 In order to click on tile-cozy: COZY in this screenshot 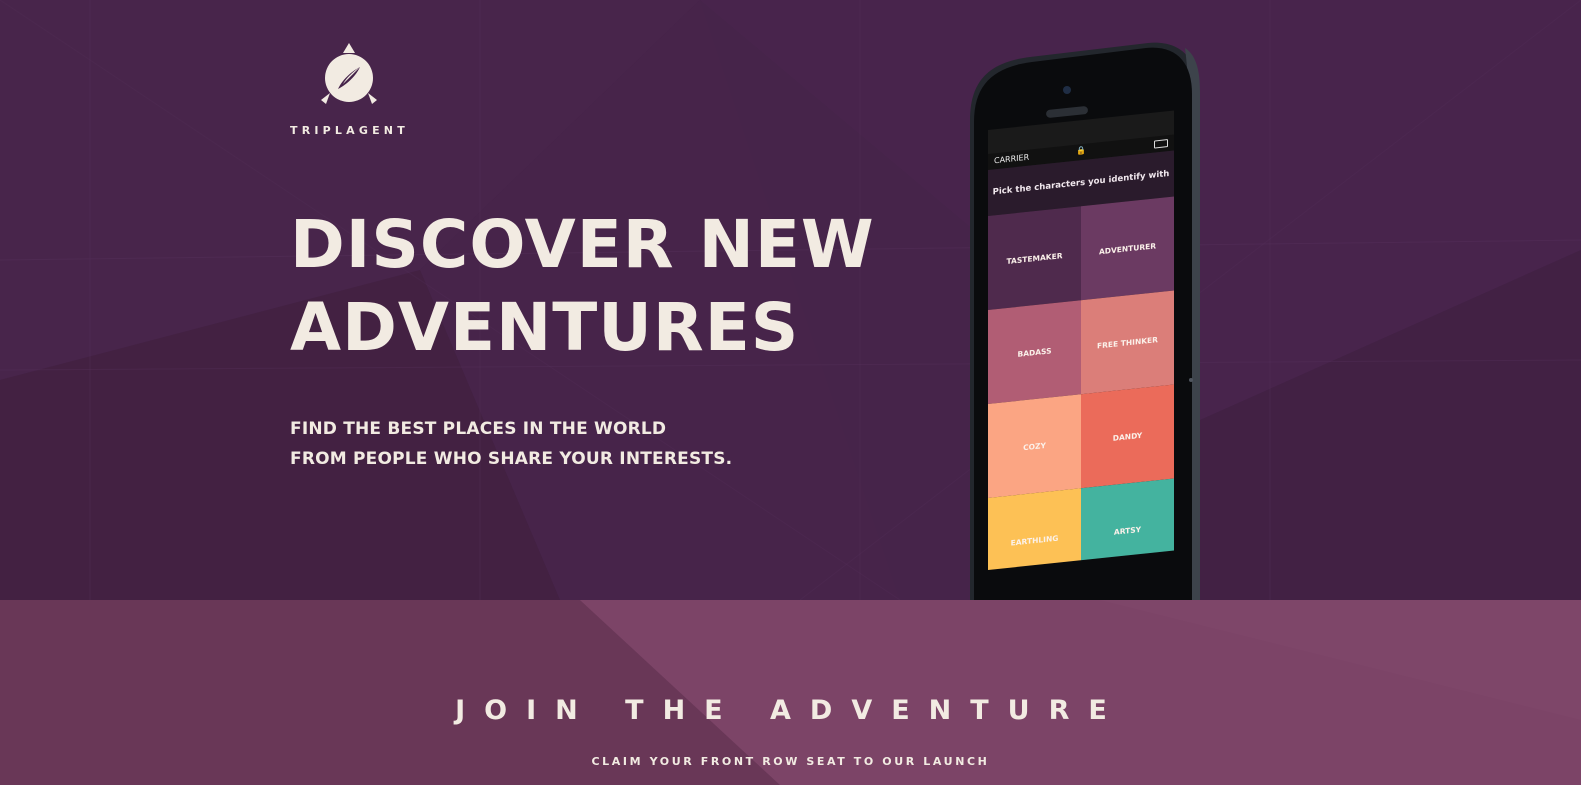, I will do `click(1034, 446)`.